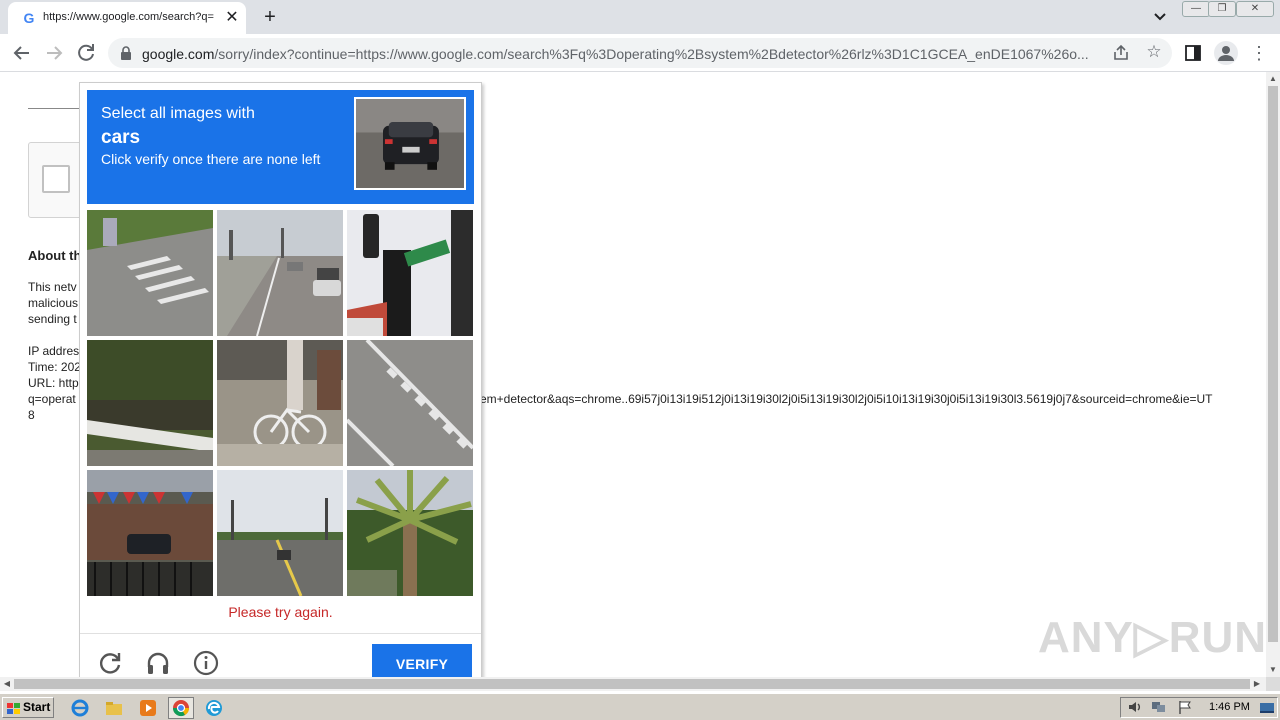  Describe the element at coordinates (410, 273) in the screenshot. I see `tile-traffic-light-sign` at that location.